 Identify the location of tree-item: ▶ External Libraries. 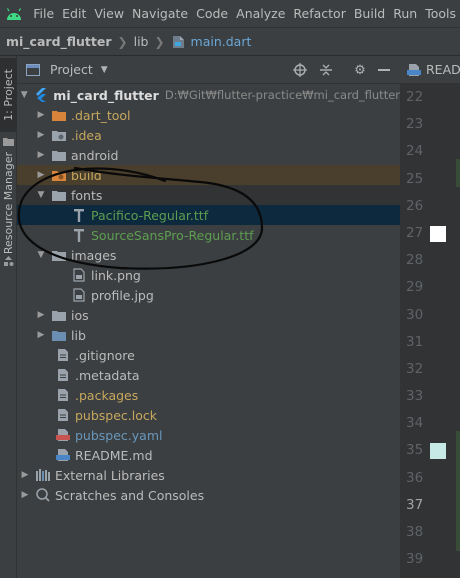
(208, 475).